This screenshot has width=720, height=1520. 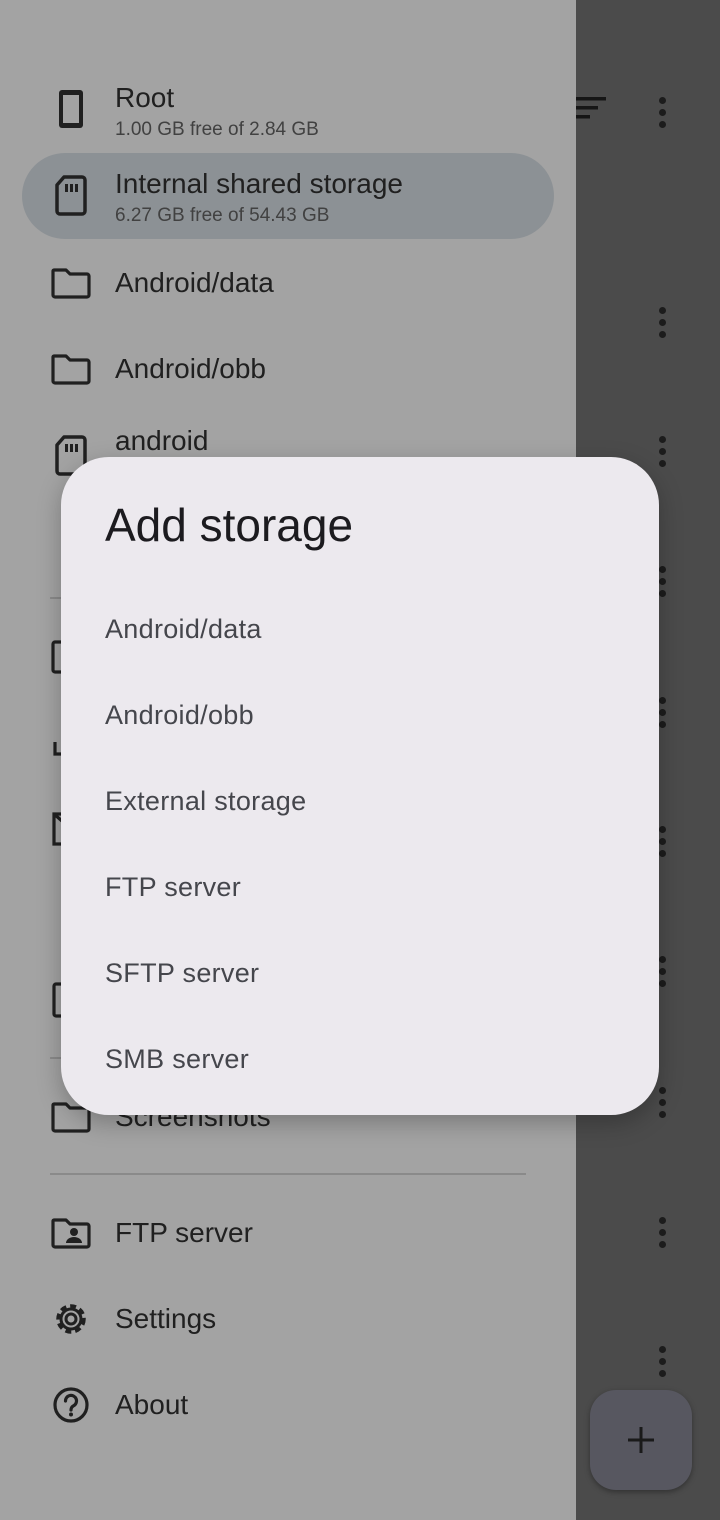 I want to click on more-options-icon, so click(x=663, y=114).